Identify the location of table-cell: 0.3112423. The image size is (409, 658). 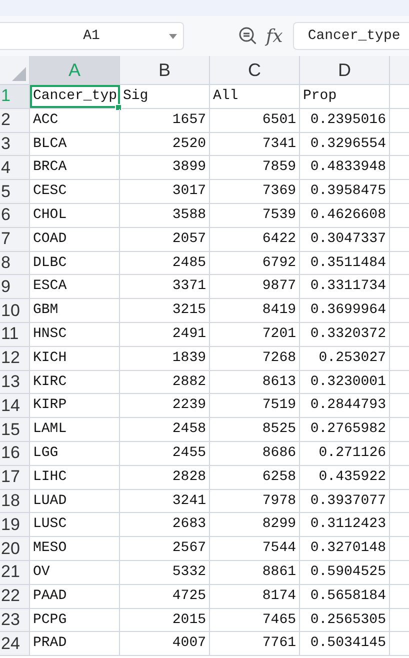
(348, 524).